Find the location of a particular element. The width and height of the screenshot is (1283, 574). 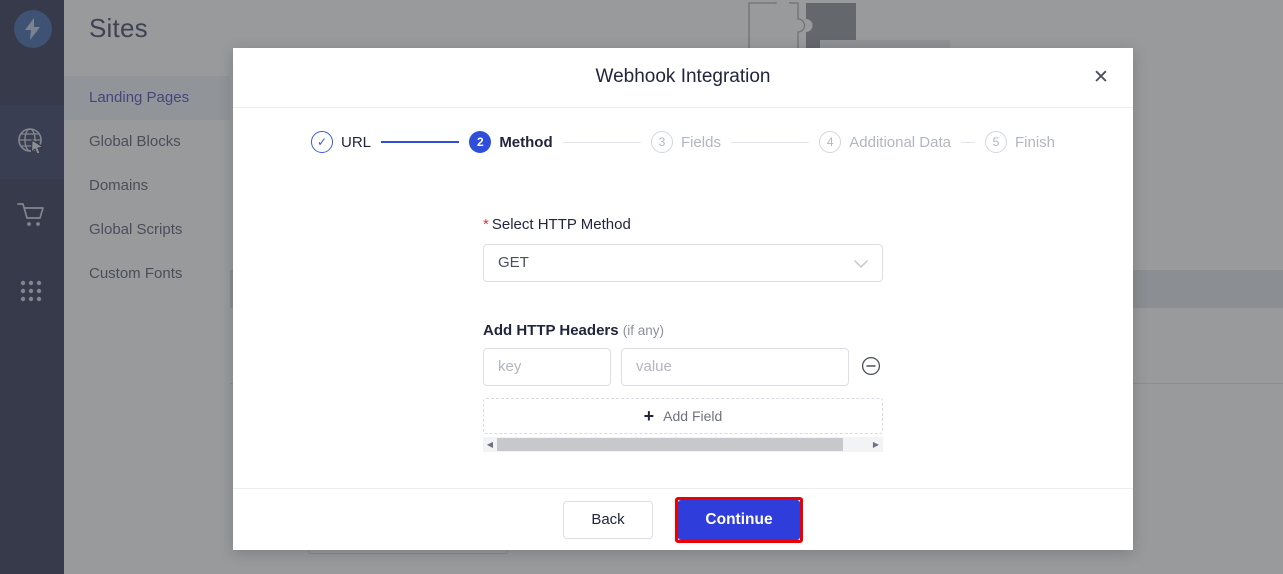

close-icon: ✕ is located at coordinates (1101, 78).